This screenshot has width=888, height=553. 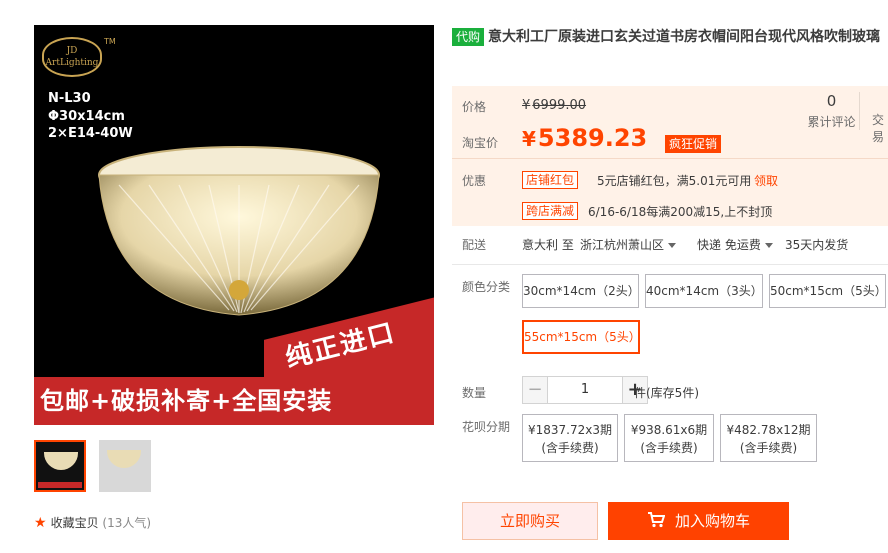 I want to click on color-options-label: 颜色分类, so click(x=486, y=287).